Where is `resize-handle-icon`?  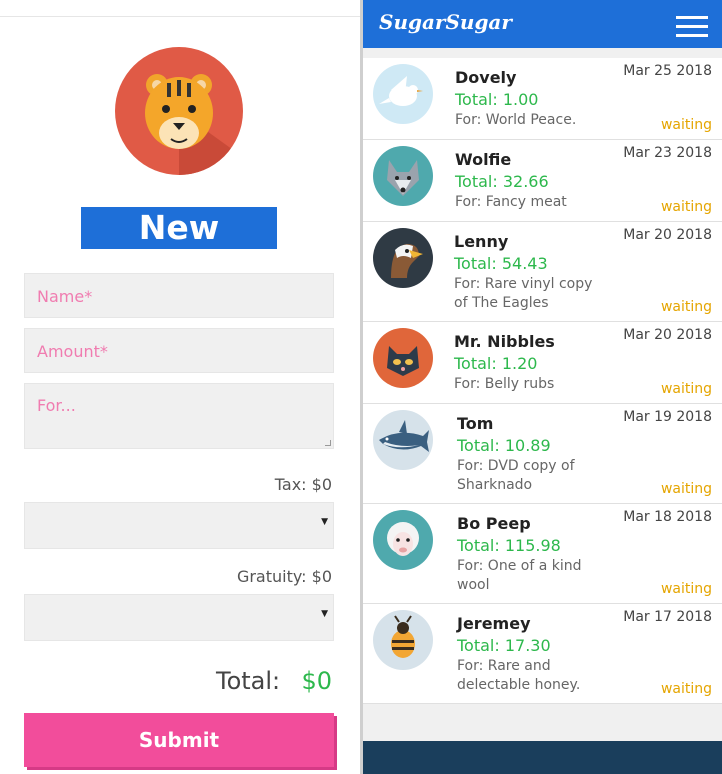 resize-handle-icon is located at coordinates (328, 443).